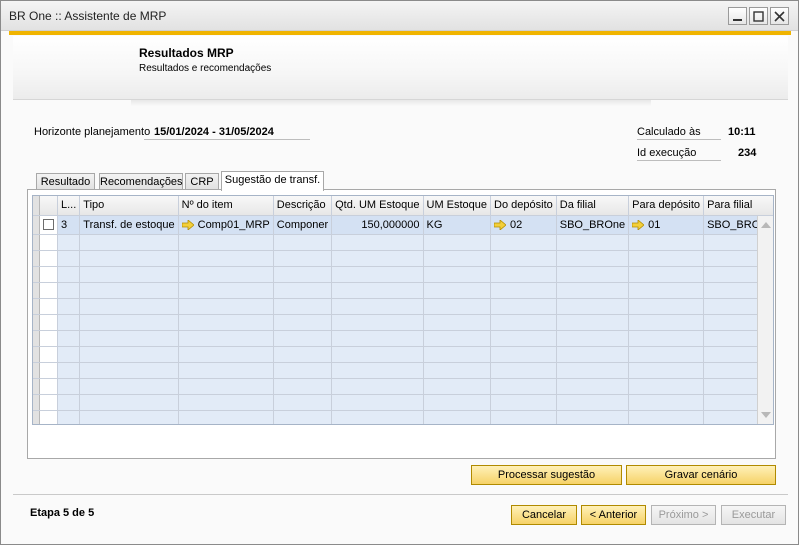  I want to click on tab-sugestao-transf: Sugestão de transf., so click(272, 181).